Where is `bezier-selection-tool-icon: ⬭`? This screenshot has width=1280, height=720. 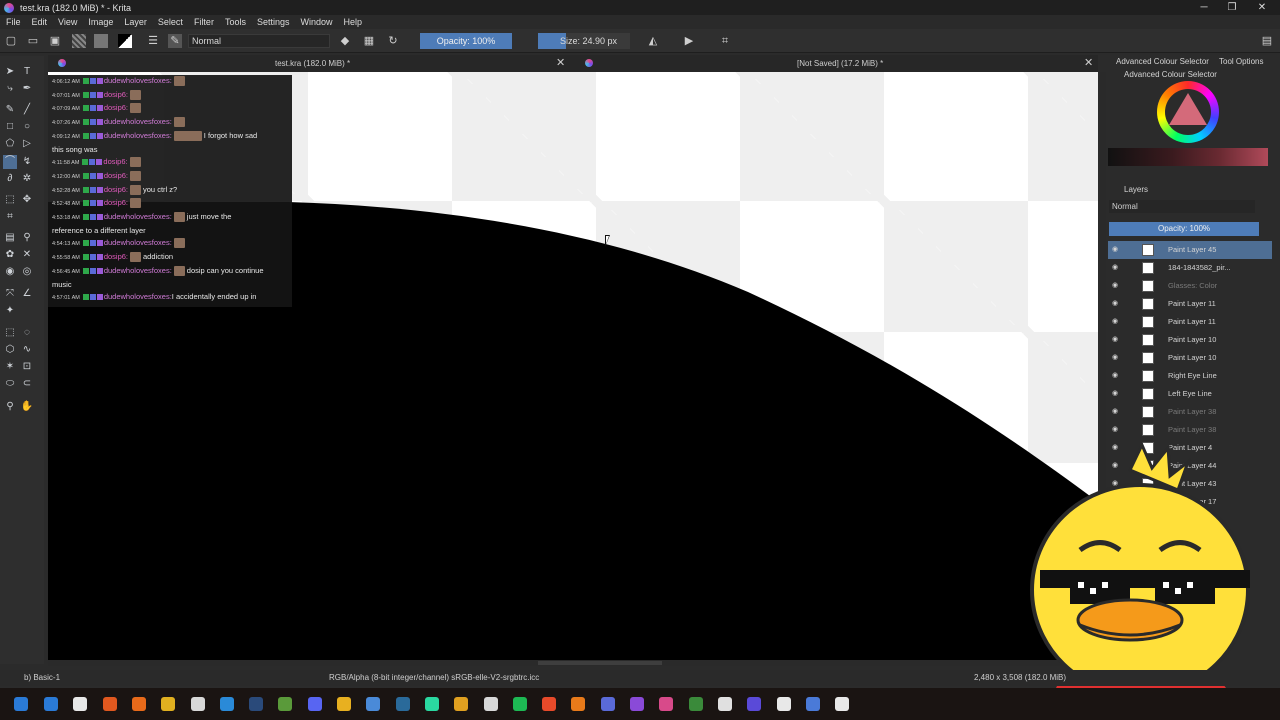 bezier-selection-tool-icon: ⬭ is located at coordinates (10, 384).